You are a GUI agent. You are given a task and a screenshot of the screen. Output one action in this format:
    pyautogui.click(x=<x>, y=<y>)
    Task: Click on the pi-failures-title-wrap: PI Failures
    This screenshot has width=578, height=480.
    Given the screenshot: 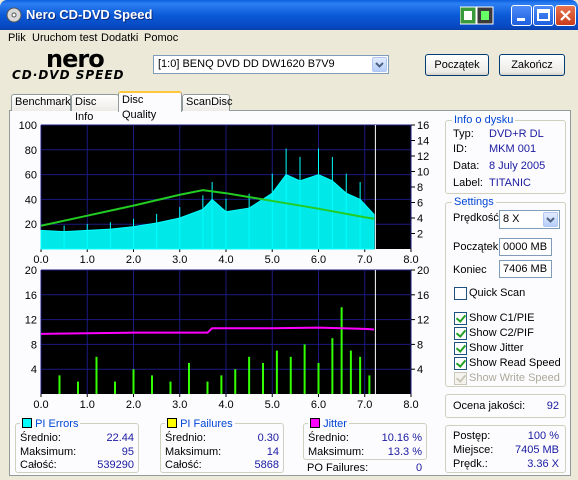 What is the action you would take?
    pyautogui.click(x=200, y=423)
    